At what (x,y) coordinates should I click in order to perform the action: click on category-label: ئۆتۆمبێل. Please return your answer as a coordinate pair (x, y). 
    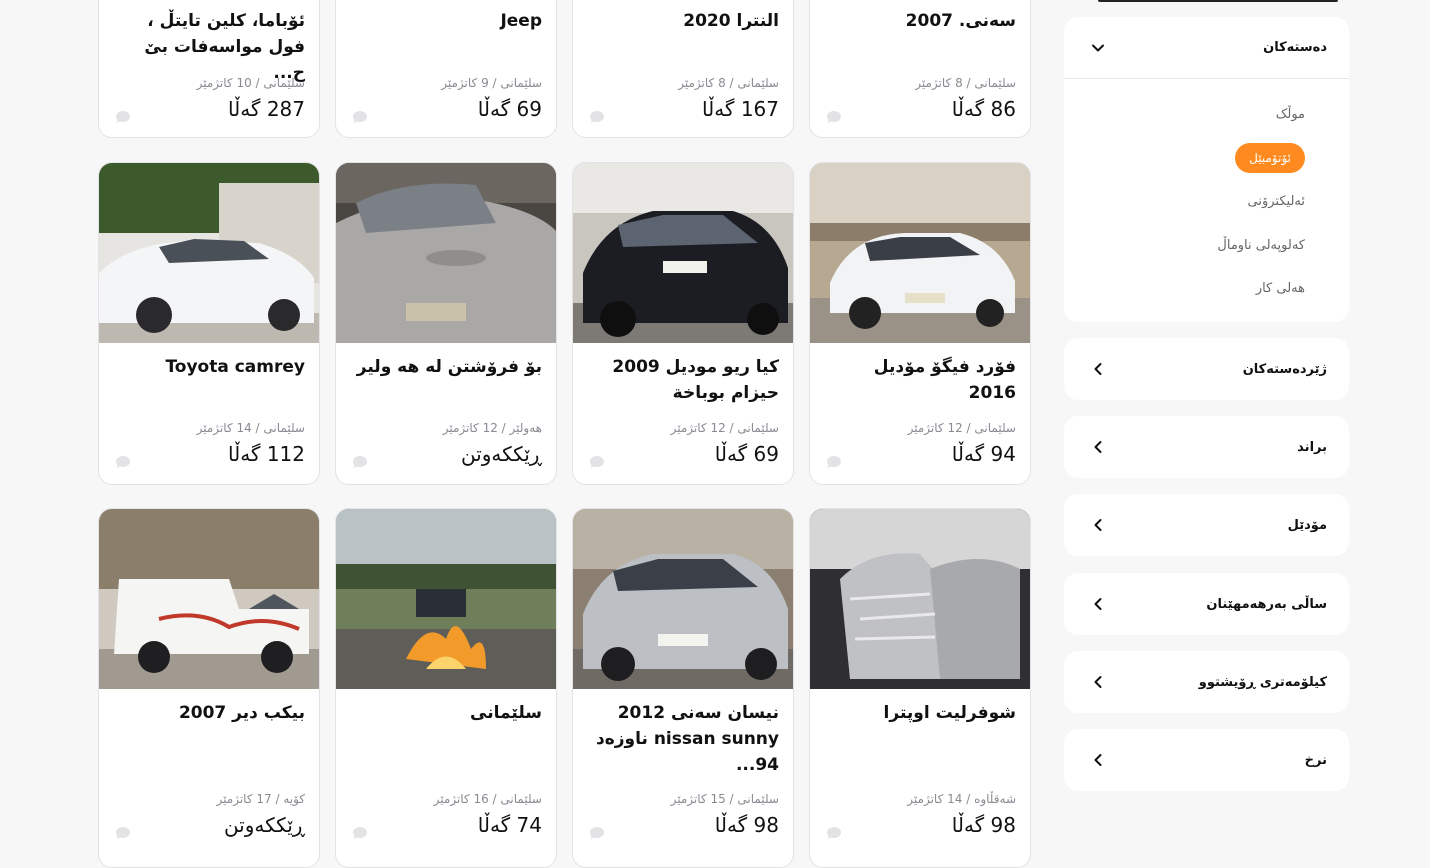
    Looking at the image, I should click on (1270, 157).